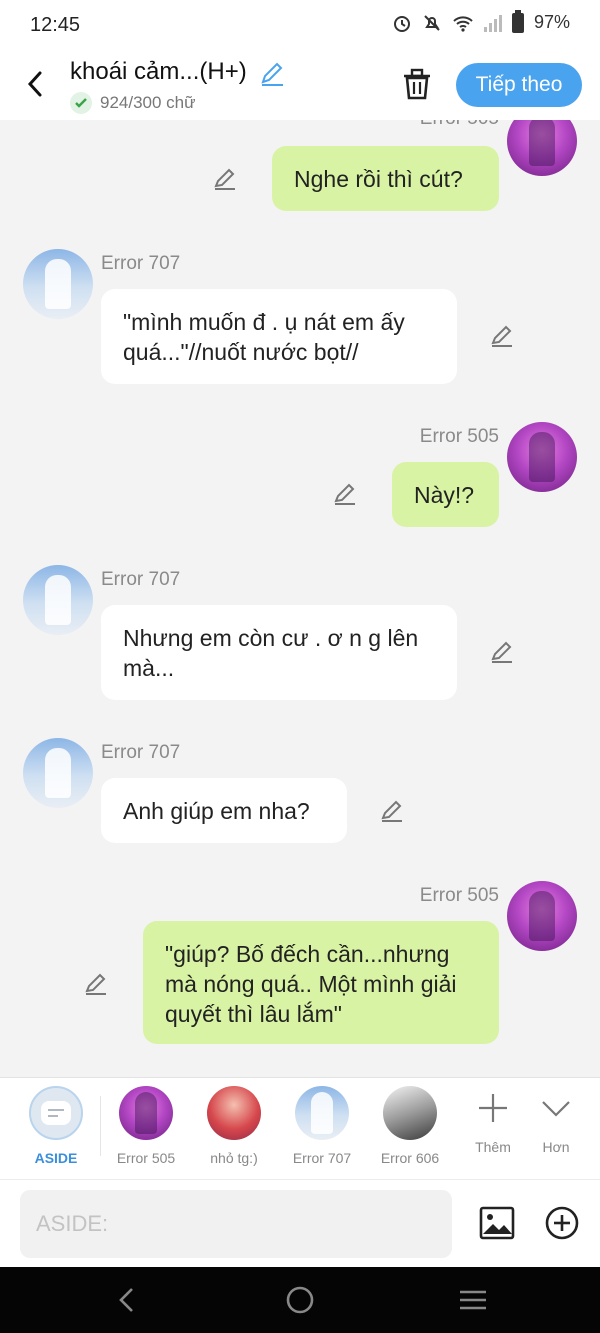 Image resolution: width=600 pixels, height=1333 pixels. I want to click on input-bar, so click(300, 1223).